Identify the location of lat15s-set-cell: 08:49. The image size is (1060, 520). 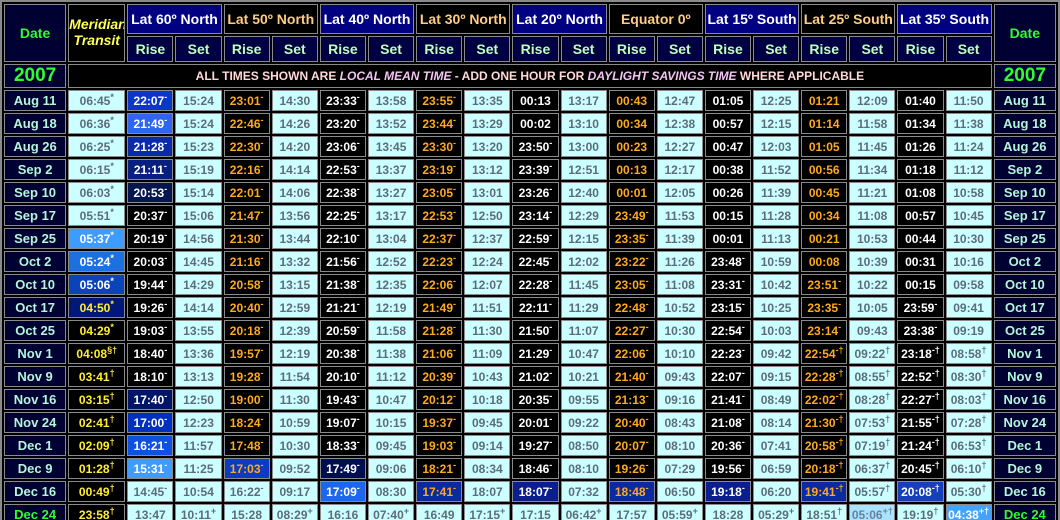
(776, 399).